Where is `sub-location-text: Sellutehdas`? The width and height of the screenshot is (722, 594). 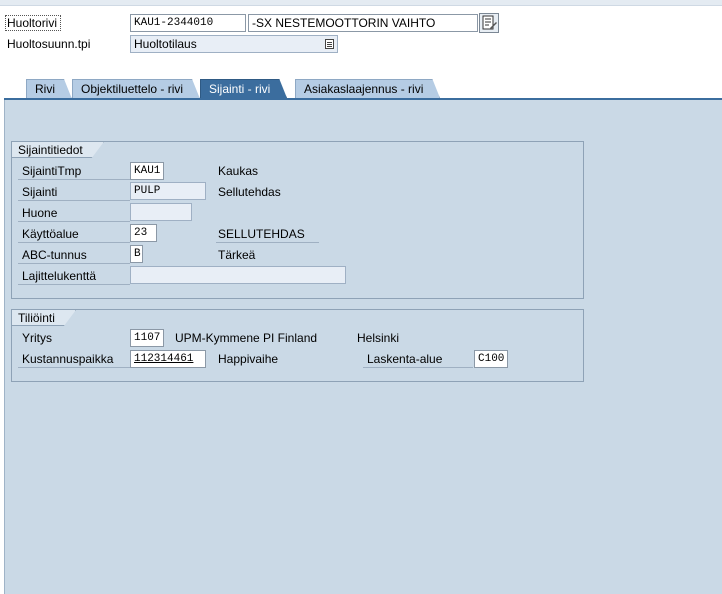 sub-location-text: Sellutehdas is located at coordinates (249, 192).